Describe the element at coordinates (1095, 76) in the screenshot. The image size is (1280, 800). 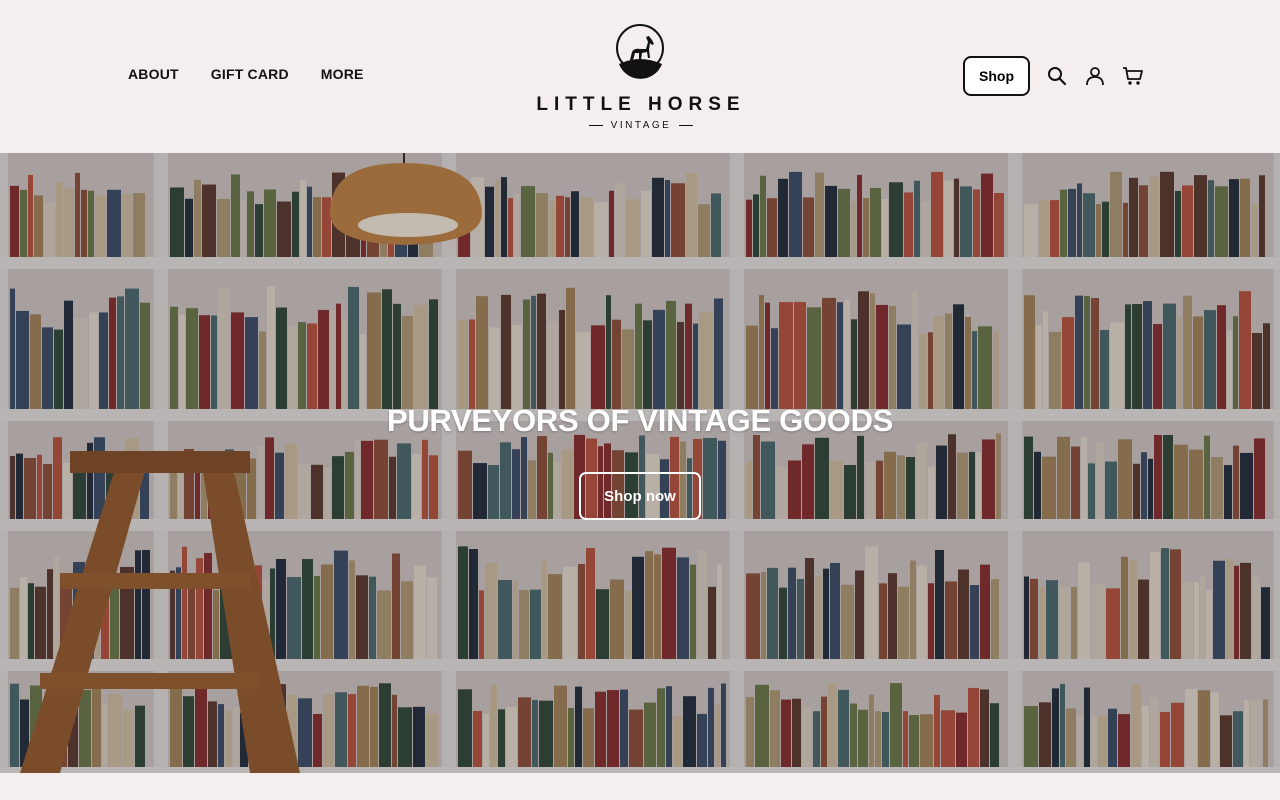
I see `account-icon` at that location.